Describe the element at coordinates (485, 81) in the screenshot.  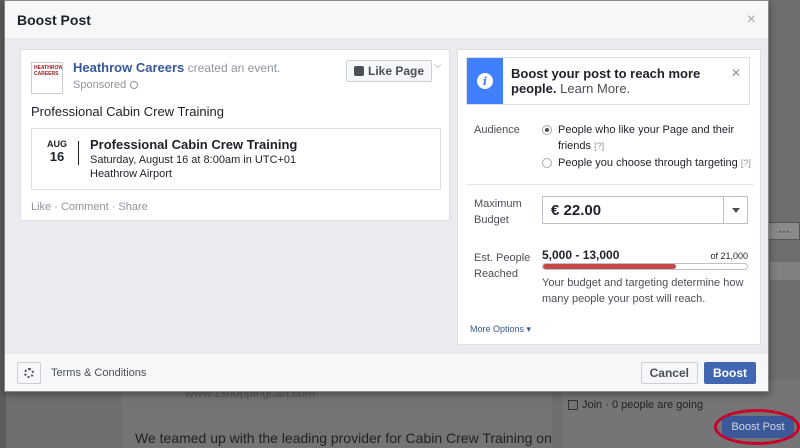
I see `info-icon: i` at that location.